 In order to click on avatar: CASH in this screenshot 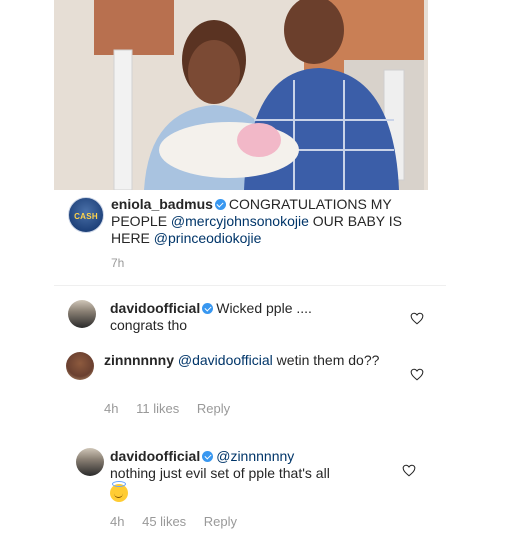, I will do `click(86, 215)`.